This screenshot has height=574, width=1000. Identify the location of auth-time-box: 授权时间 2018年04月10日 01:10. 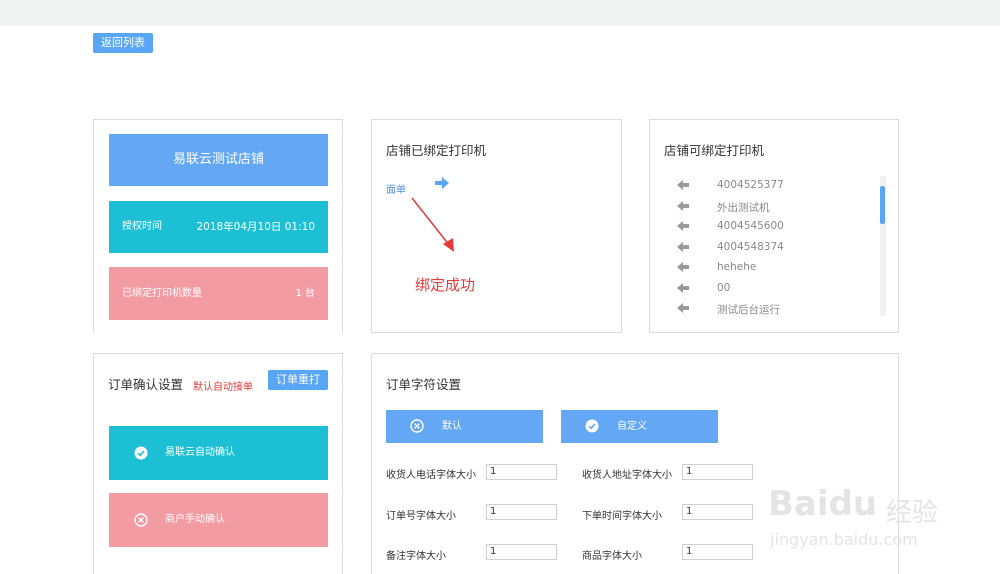
(218, 227).